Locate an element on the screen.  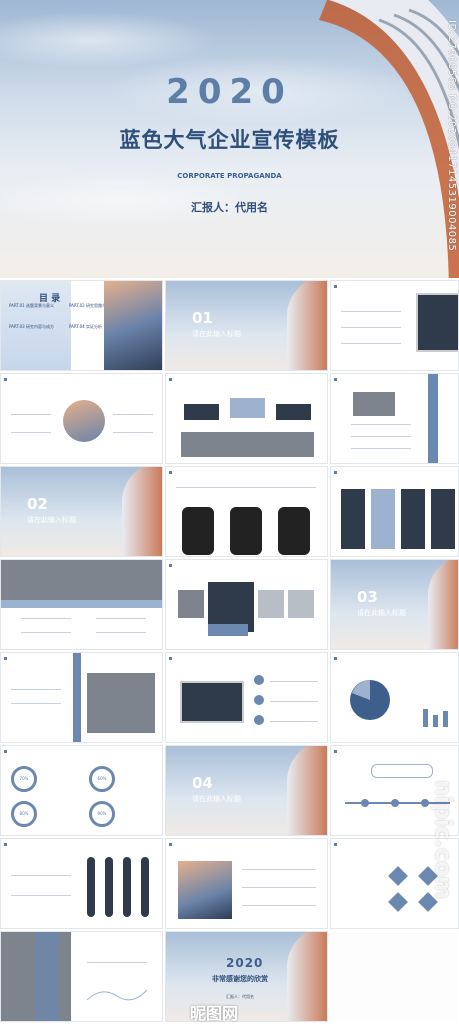
slide-blank is located at coordinates (394, 976).